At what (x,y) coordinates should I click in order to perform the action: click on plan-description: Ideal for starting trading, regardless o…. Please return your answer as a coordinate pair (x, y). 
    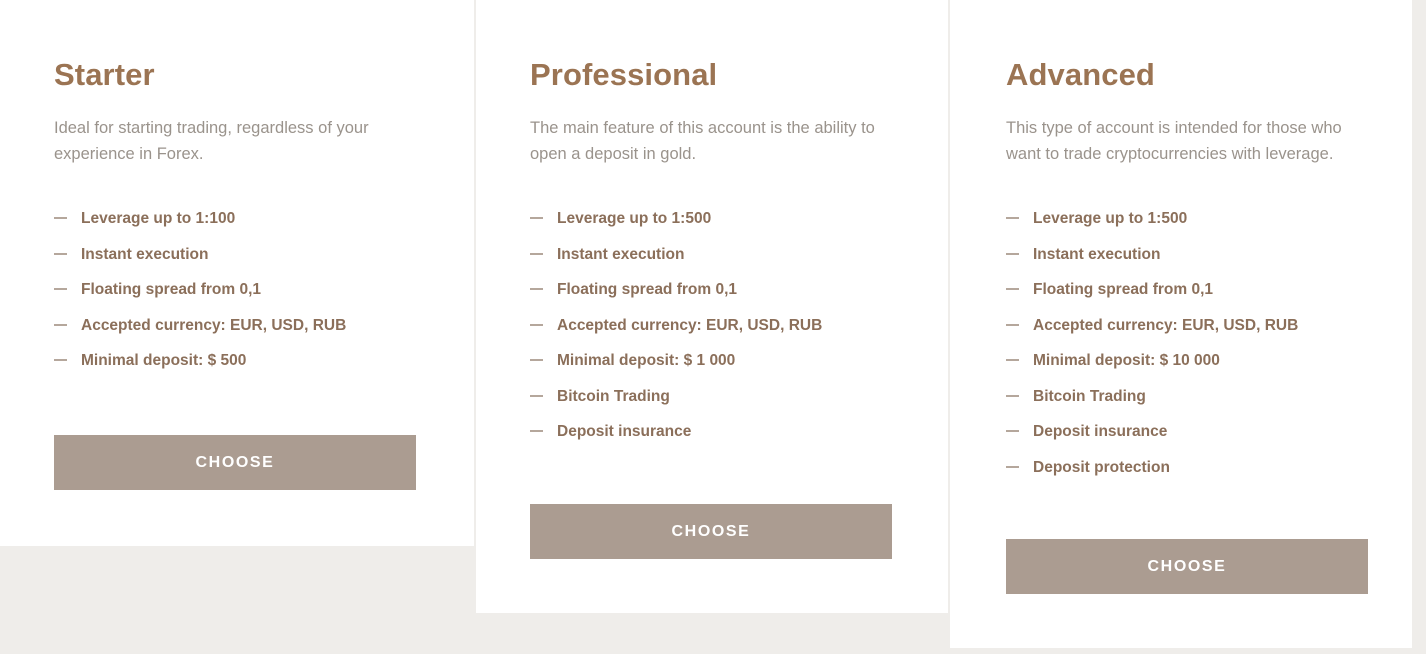
    Looking at the image, I should click on (211, 141).